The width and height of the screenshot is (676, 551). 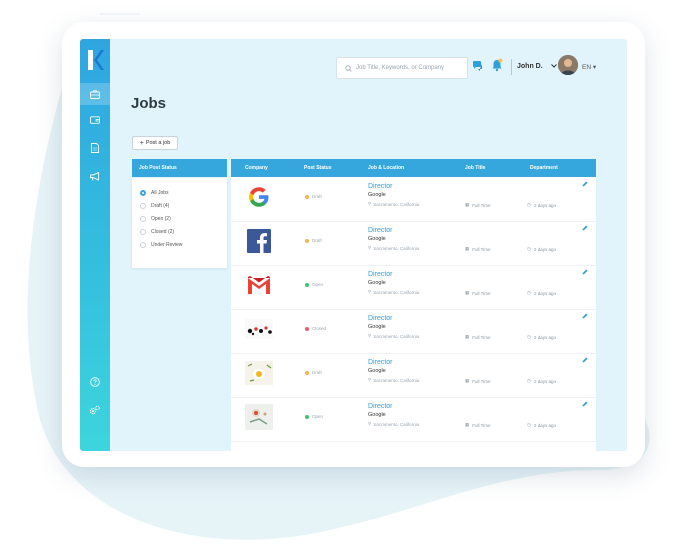 What do you see at coordinates (475, 168) in the screenshot?
I see `column-job-title: Job Title` at bounding box center [475, 168].